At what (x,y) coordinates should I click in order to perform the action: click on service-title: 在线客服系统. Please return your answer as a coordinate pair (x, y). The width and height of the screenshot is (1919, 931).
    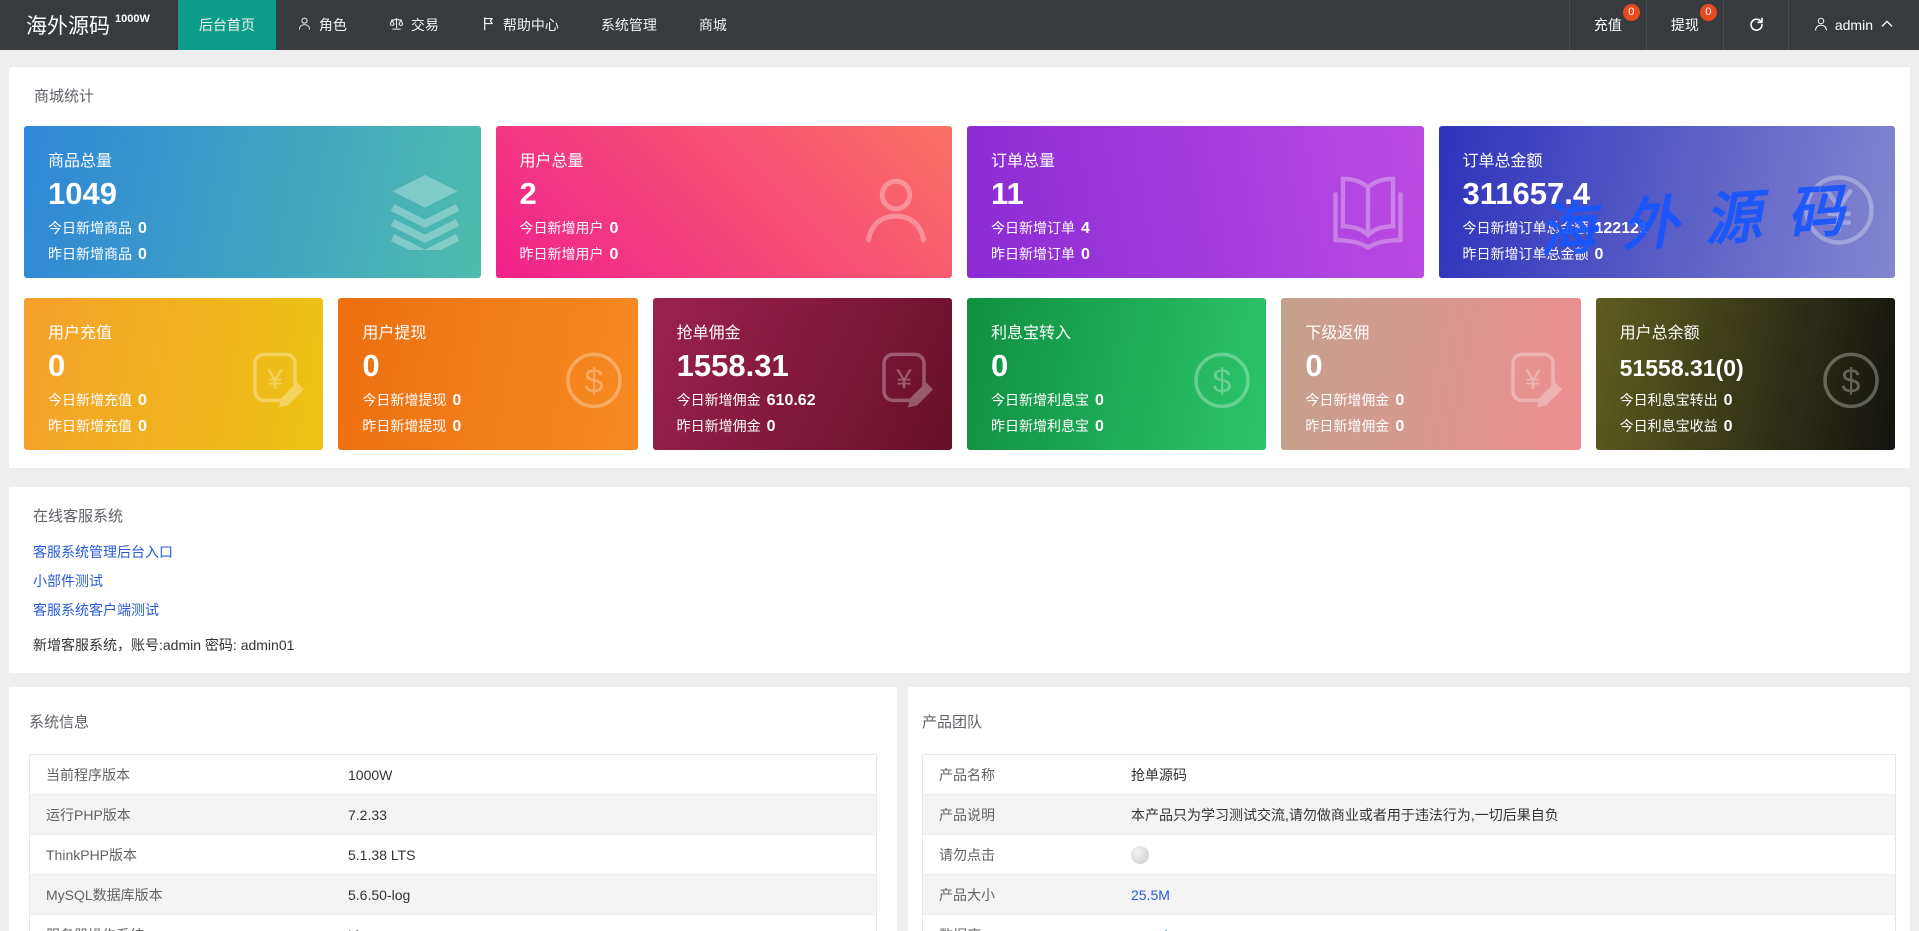
    Looking at the image, I should click on (78, 516).